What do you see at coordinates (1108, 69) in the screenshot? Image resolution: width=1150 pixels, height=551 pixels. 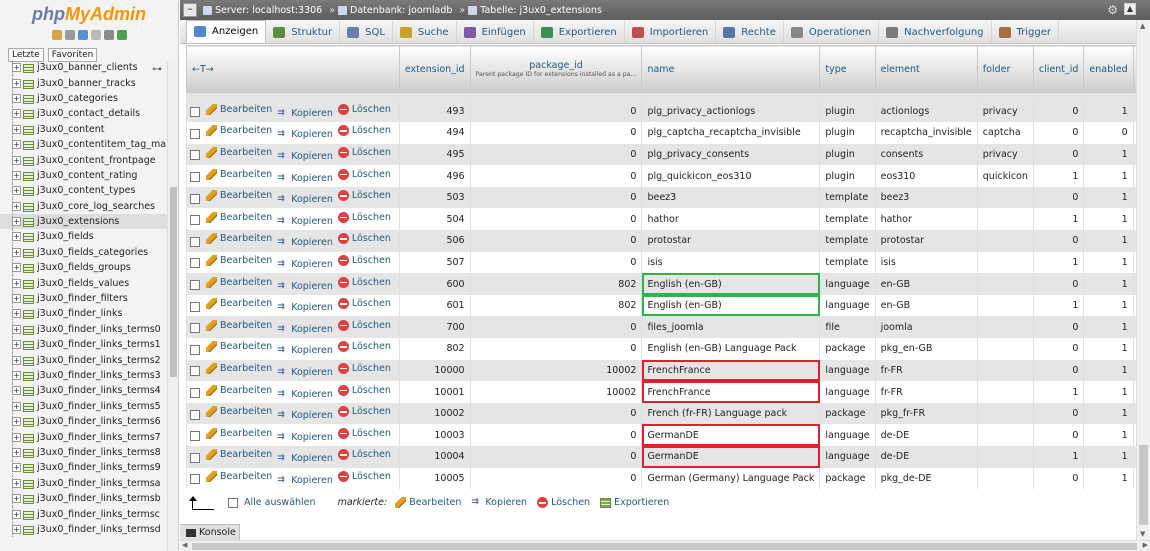 I see `header-enabled: enabled` at bounding box center [1108, 69].